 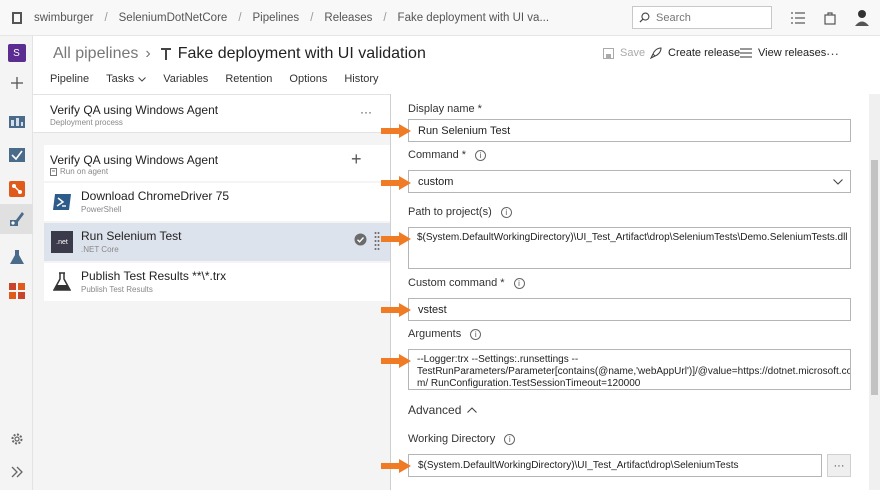 What do you see at coordinates (798, 18) in the screenshot?
I see `task-list-icon` at bounding box center [798, 18].